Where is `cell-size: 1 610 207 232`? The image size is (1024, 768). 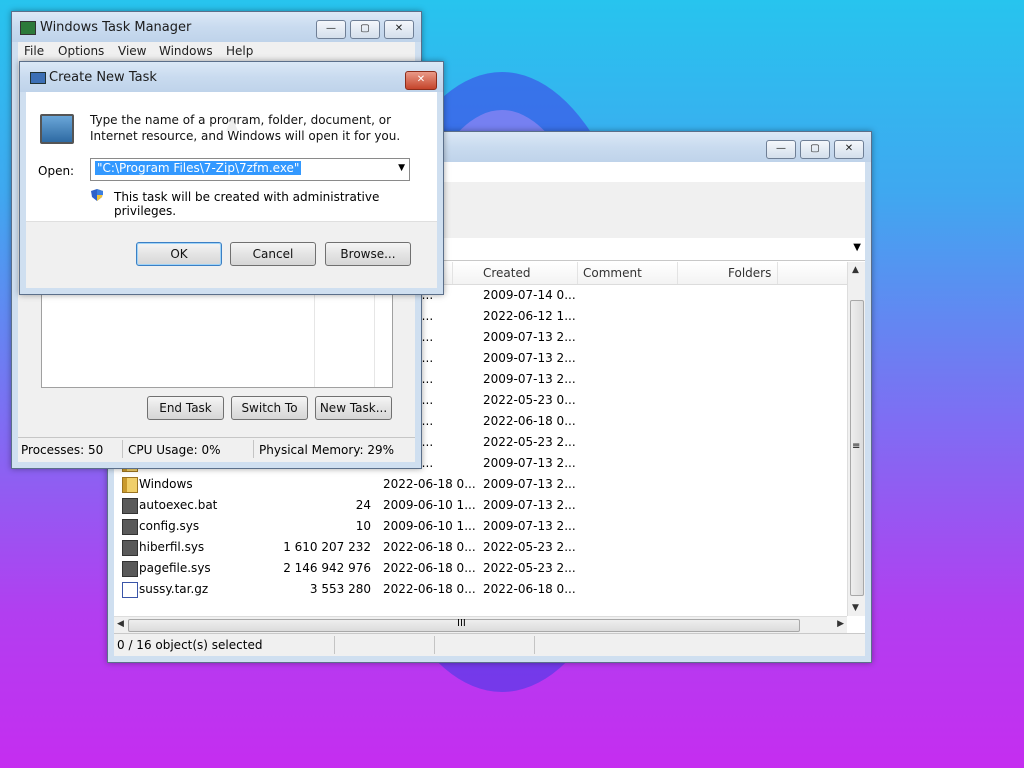 cell-size: 1 610 207 232 is located at coordinates (327, 547).